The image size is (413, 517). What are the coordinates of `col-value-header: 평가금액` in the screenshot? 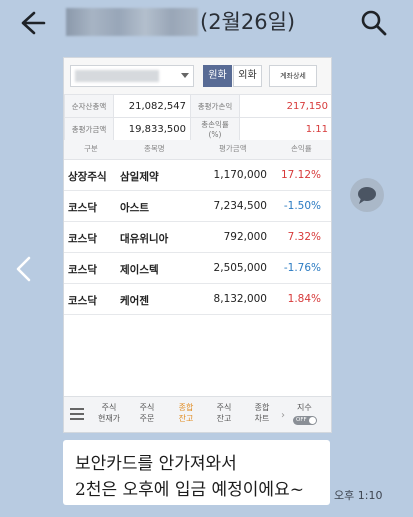 It's located at (233, 148).